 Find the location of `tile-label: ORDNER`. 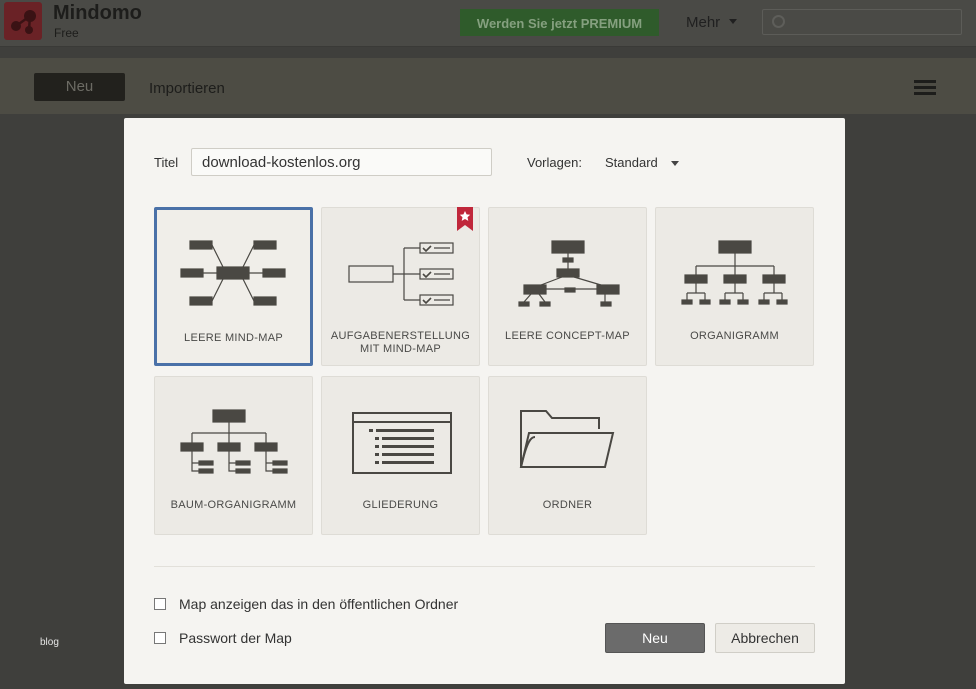

tile-label: ORDNER is located at coordinates (567, 505).